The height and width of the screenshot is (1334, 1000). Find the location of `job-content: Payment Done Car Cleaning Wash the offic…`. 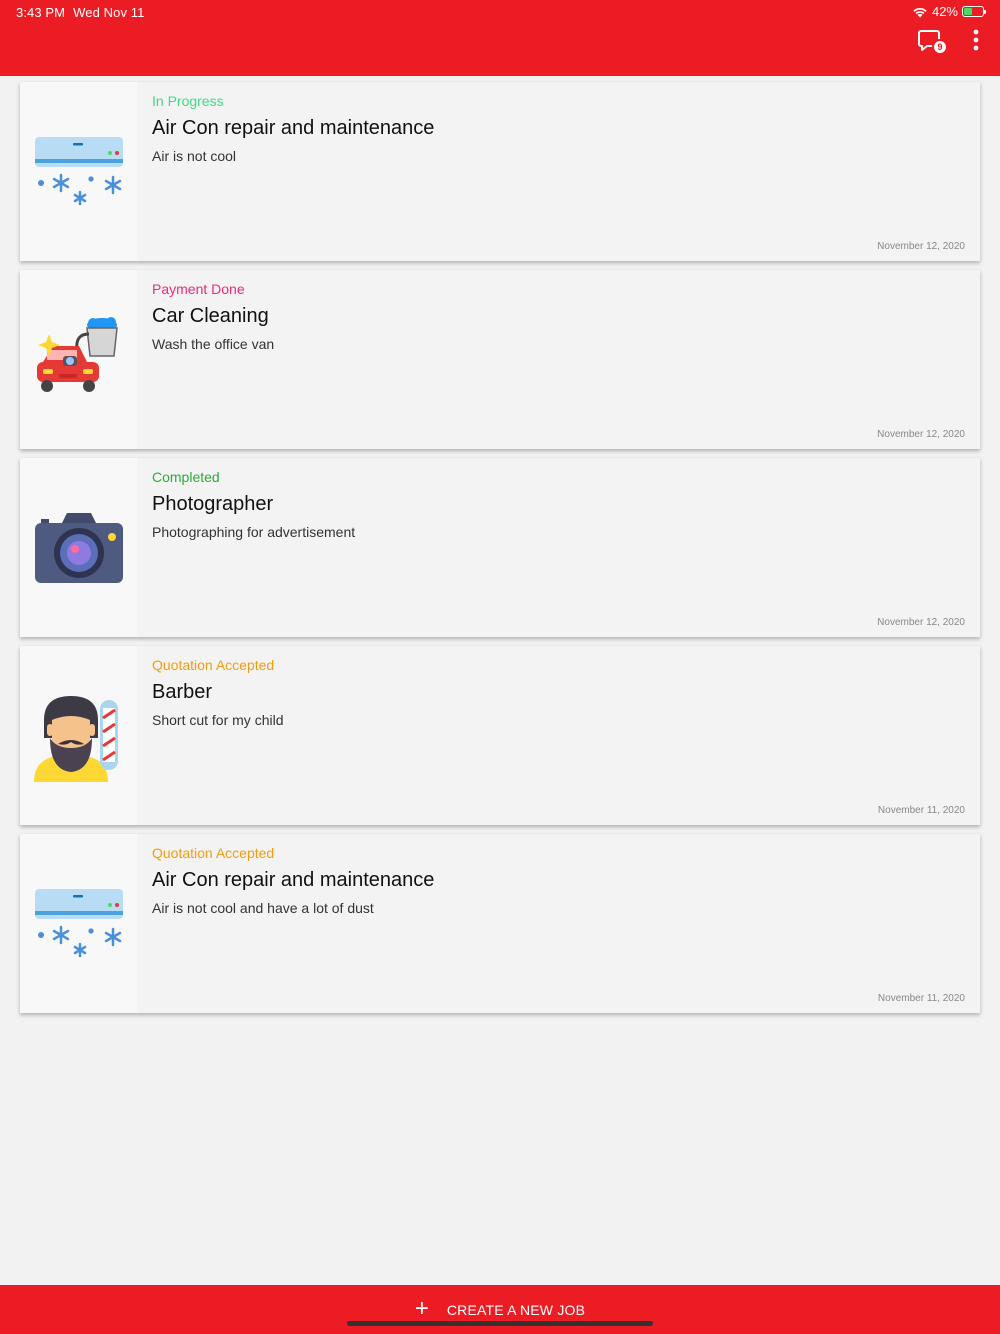

job-content: Payment Done Car Cleaning Wash the offic… is located at coordinates (559, 317).